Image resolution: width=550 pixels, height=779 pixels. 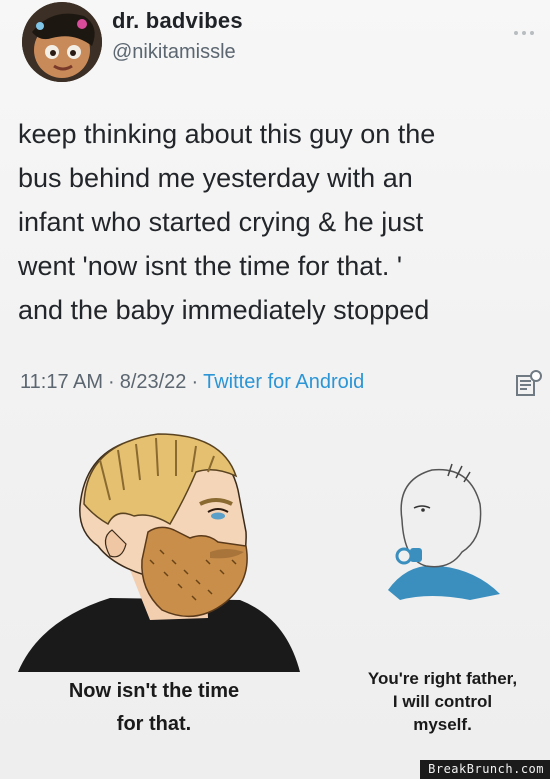 I want to click on user-handle: @nikitamissle, so click(x=174, y=52).